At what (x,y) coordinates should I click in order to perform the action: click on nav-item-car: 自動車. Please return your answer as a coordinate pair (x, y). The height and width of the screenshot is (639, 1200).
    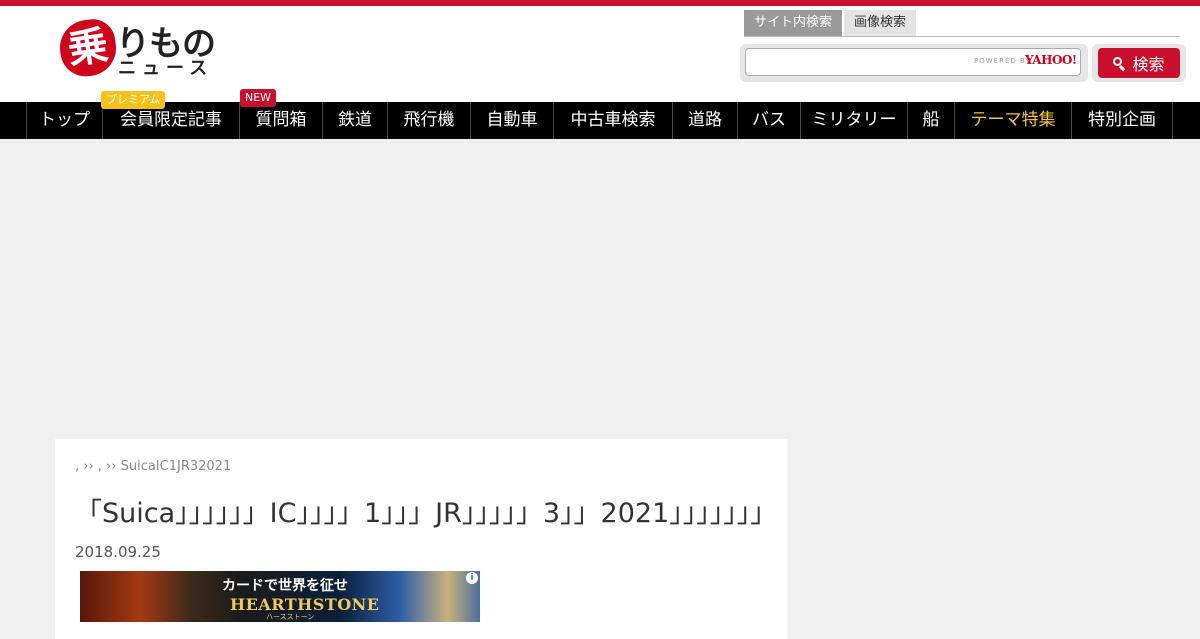
    Looking at the image, I should click on (512, 120).